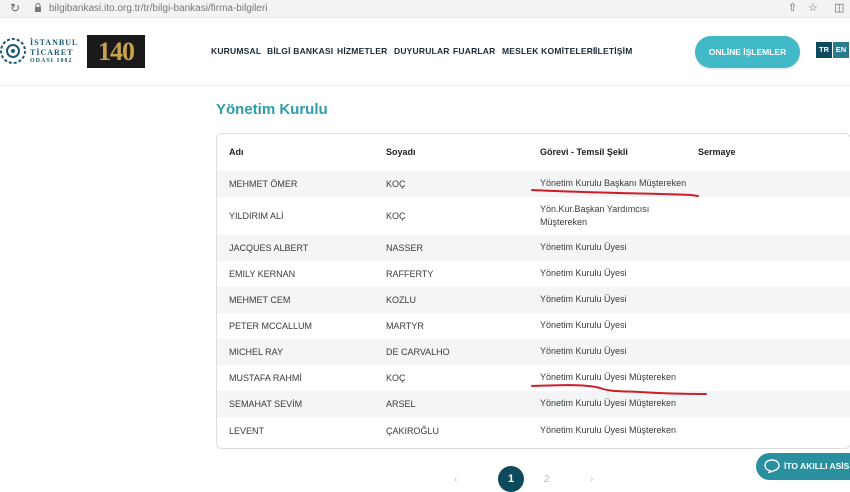 The width and height of the screenshot is (850, 492). Describe the element at coordinates (236, 51) in the screenshot. I see `nav-item-kurumsal: KURUMSAL` at that location.